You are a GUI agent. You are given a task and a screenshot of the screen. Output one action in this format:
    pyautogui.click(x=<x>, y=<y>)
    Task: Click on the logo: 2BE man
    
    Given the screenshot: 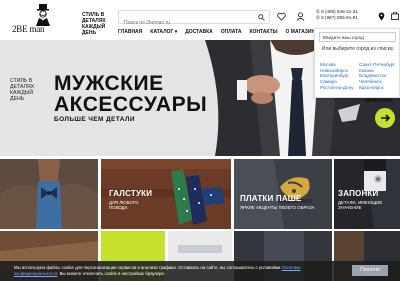 What is the action you would take?
    pyautogui.click(x=42, y=21)
    